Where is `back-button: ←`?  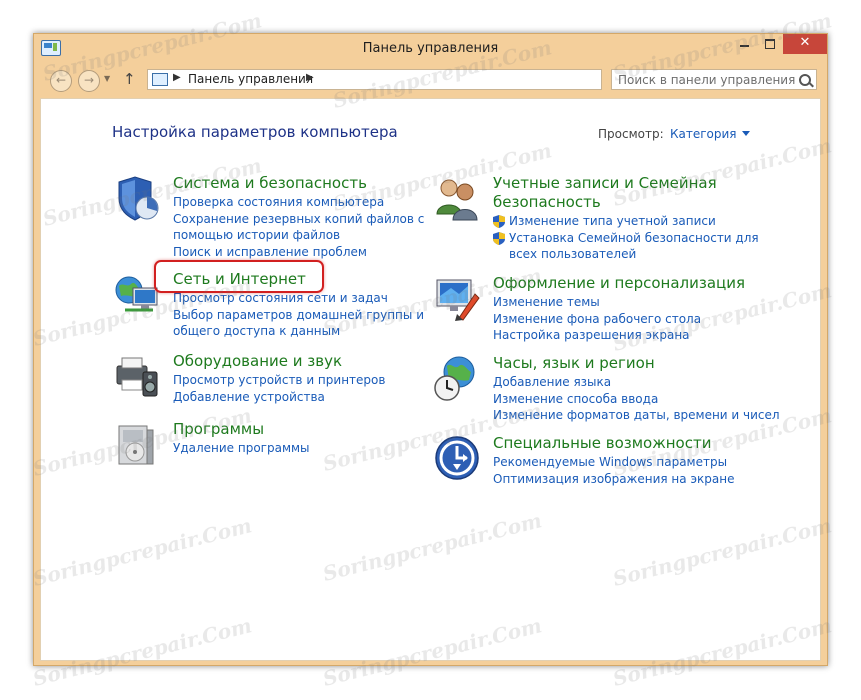
back-button: ← is located at coordinates (61, 81).